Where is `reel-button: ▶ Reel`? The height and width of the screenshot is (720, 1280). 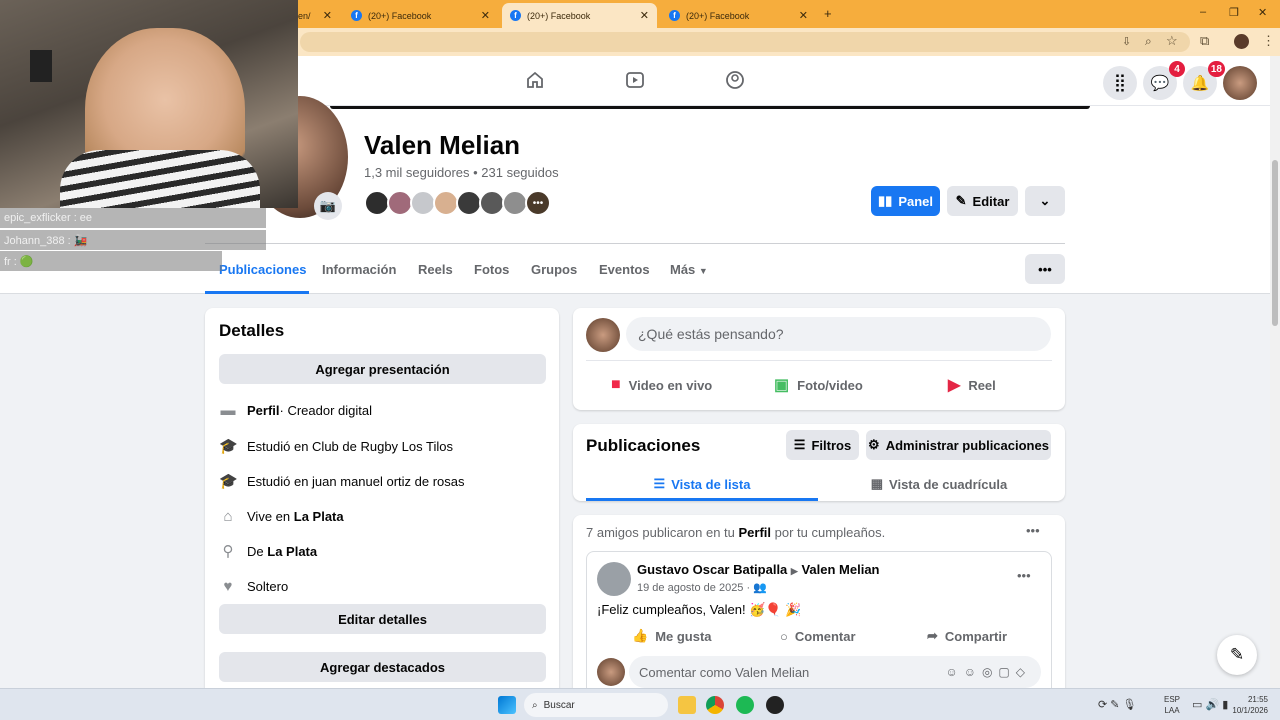 reel-button: ▶ Reel is located at coordinates (972, 385).